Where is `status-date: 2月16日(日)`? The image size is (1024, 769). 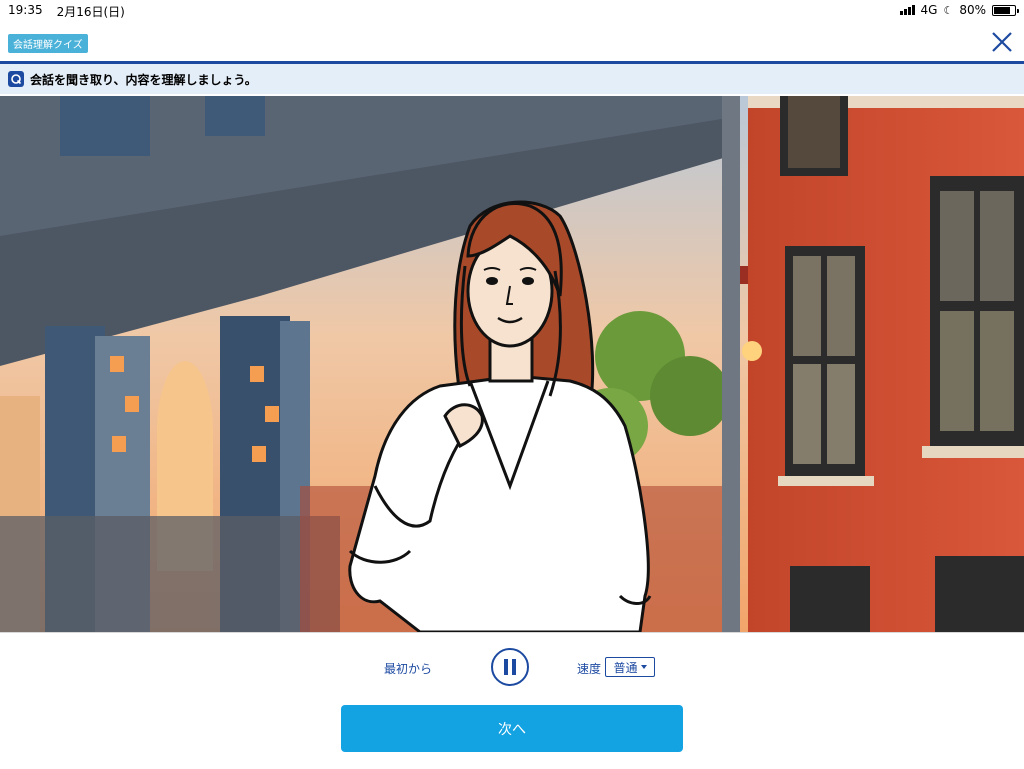
status-date: 2月16日(日) is located at coordinates (90, 12).